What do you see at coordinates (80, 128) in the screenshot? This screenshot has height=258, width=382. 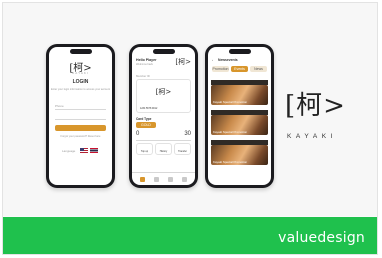 I see `login-button` at bounding box center [80, 128].